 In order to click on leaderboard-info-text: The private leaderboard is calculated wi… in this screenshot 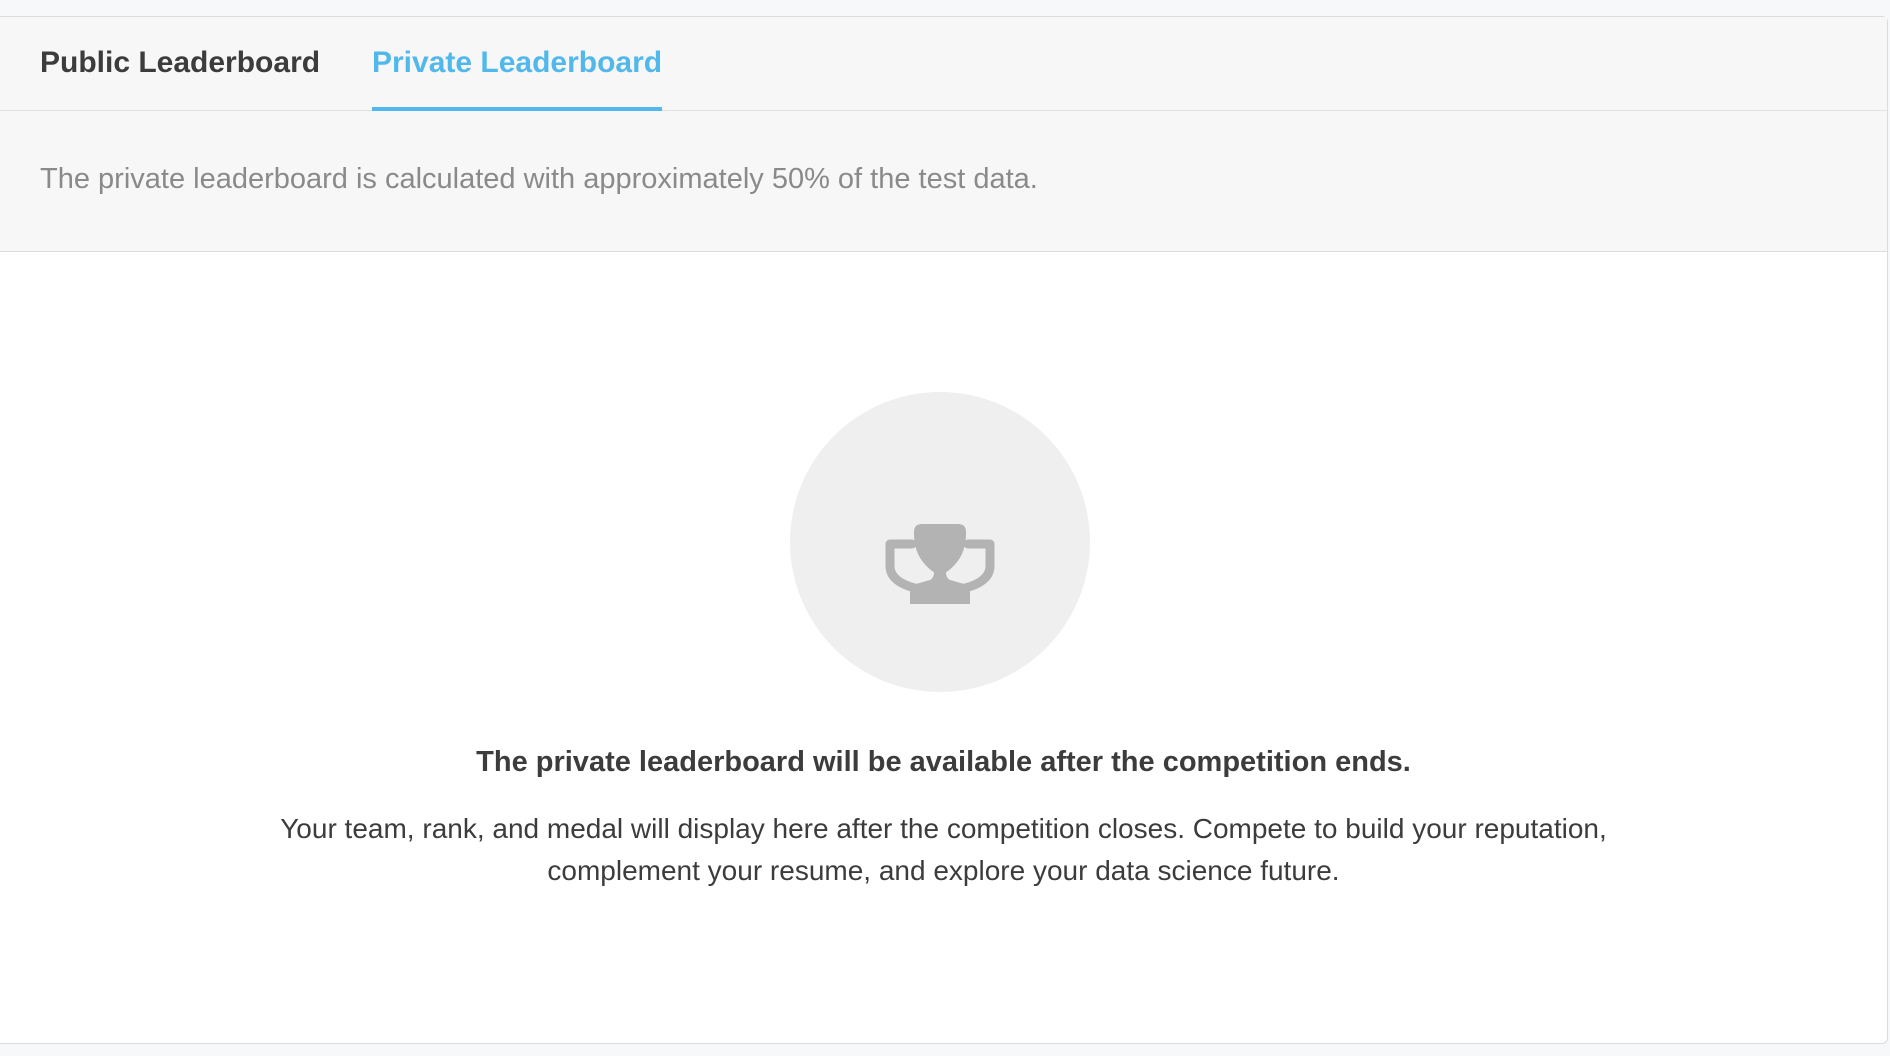, I will do `click(539, 179)`.